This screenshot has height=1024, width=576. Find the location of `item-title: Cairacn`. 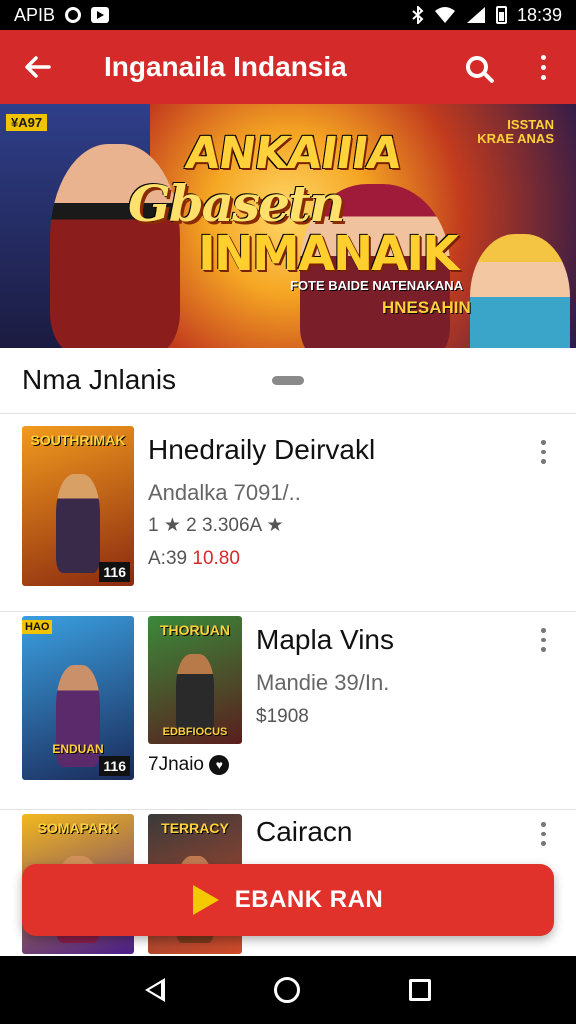

item-title: Cairacn is located at coordinates (304, 831).